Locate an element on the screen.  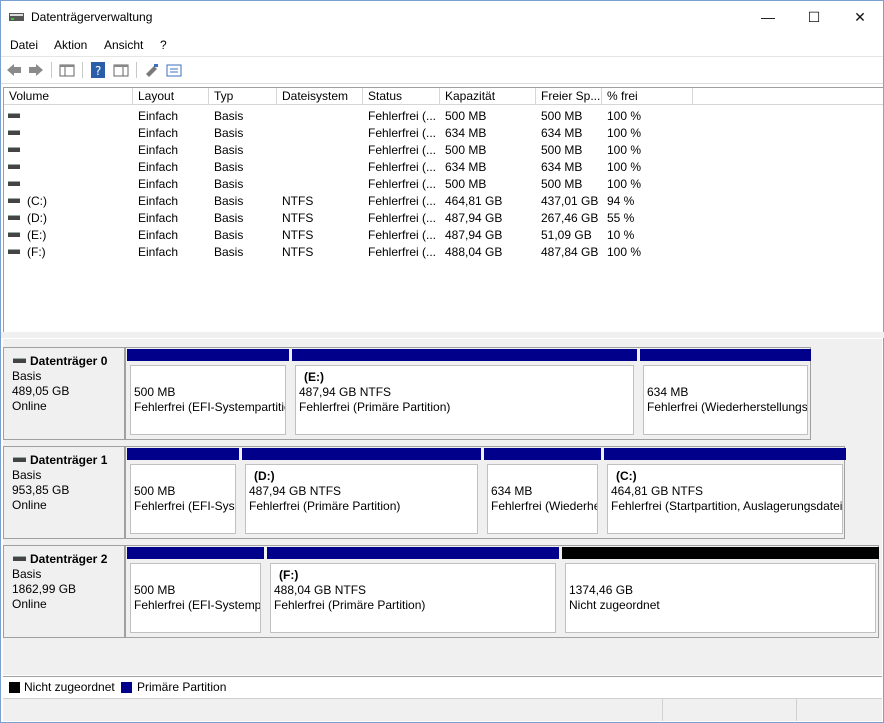
legend-label-primary: Primäre Partition is located at coordinates (182, 687).